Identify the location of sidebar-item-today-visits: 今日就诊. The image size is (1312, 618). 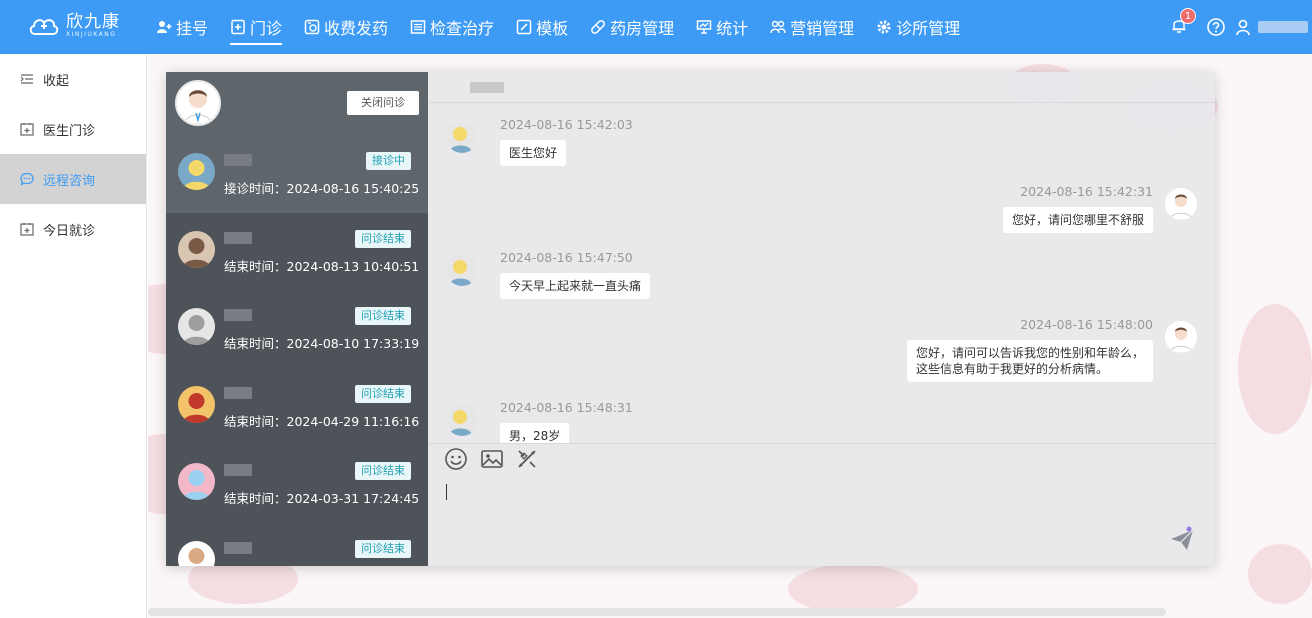
(73, 229).